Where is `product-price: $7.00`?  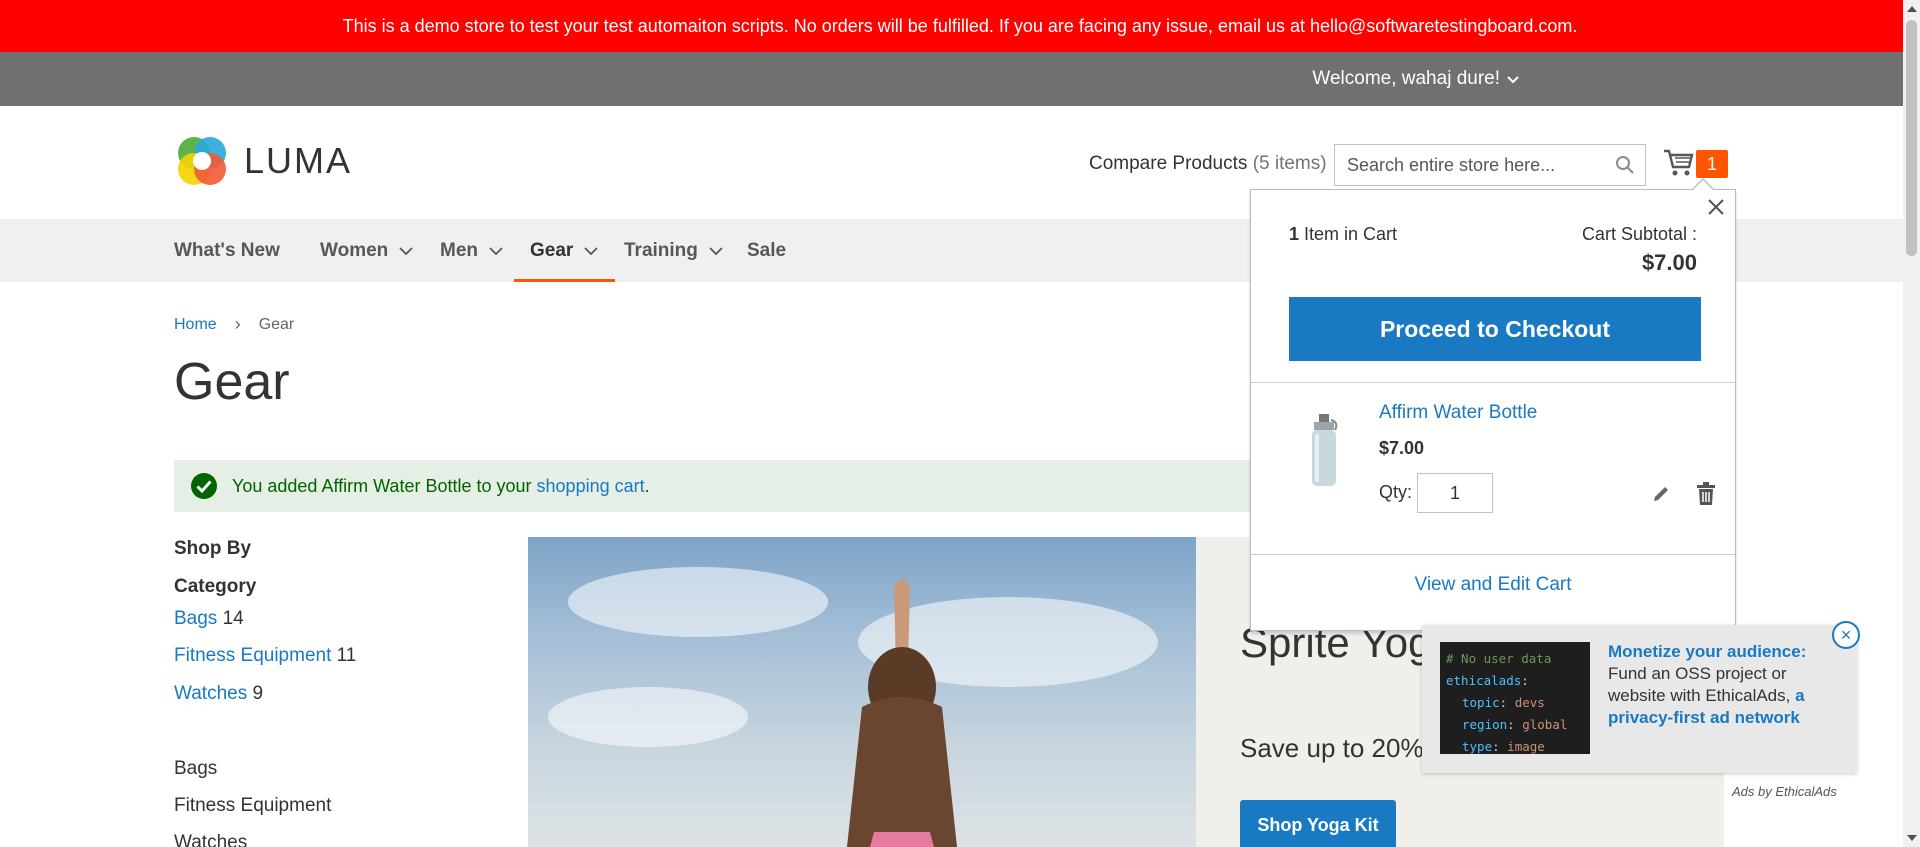
product-price: $7.00 is located at coordinates (1402, 448).